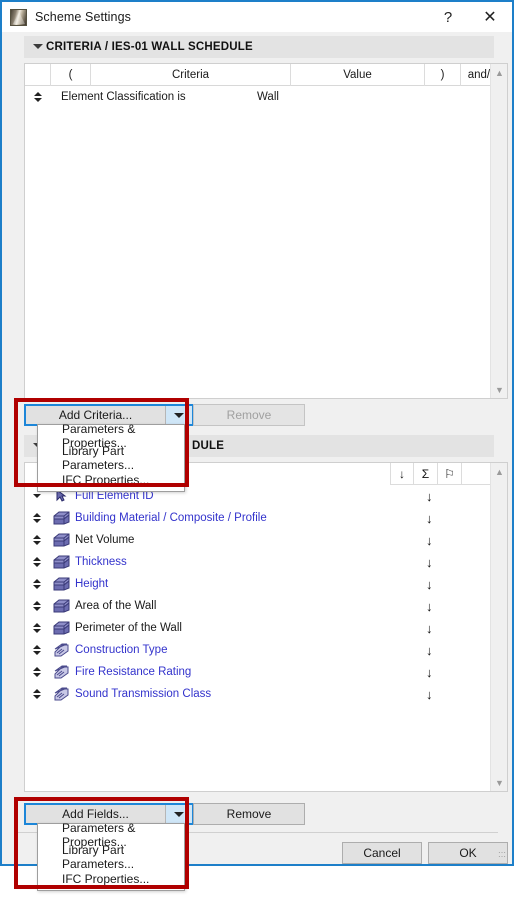 The width and height of the screenshot is (518, 907). Describe the element at coordinates (151, 97) in the screenshot. I see `criteria-cell: Element Classification is` at that location.